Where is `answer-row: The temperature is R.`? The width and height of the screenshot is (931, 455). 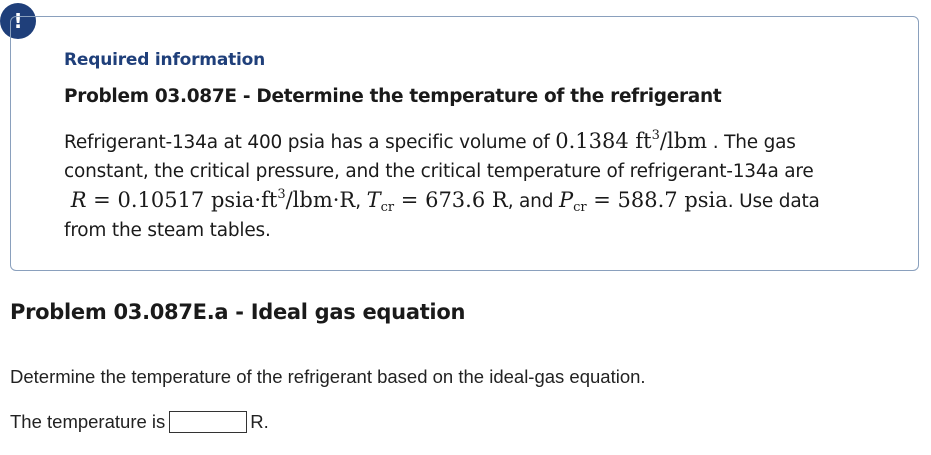 answer-row: The temperature is R. is located at coordinates (139, 422).